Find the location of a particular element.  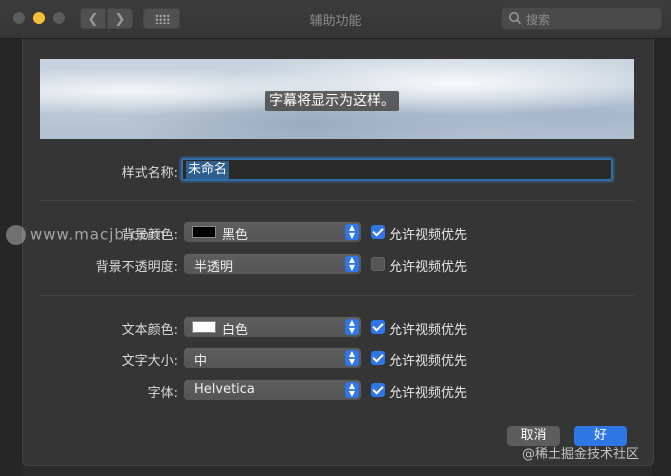

background-color-value: 黑色 is located at coordinates (235, 235).